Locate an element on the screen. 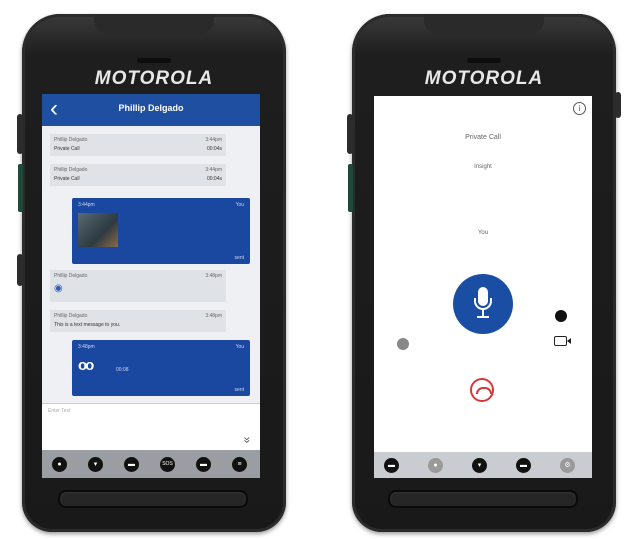 This screenshot has width=632, height=539. microphone-icon is located at coordinates (483, 304).